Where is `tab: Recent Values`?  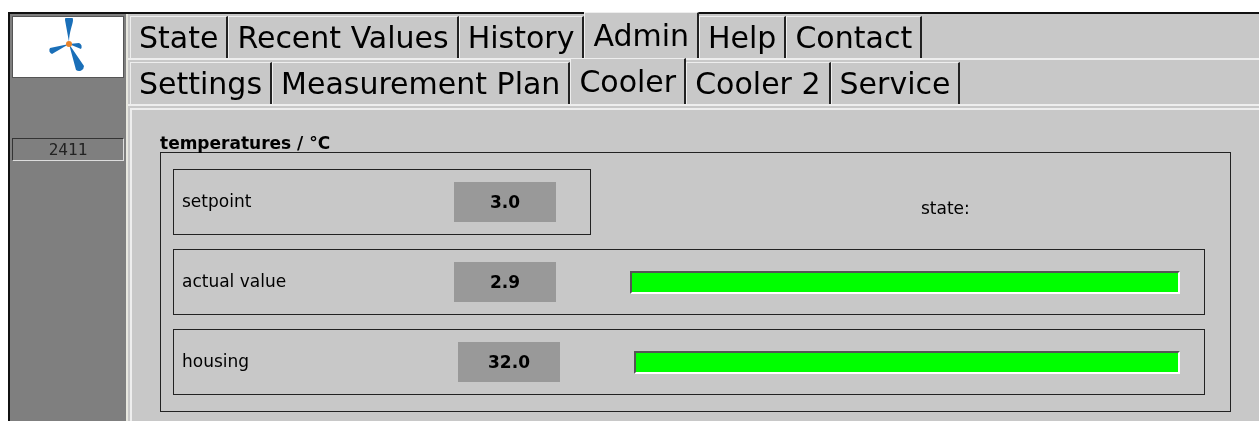
tab: Recent Values is located at coordinates (343, 37).